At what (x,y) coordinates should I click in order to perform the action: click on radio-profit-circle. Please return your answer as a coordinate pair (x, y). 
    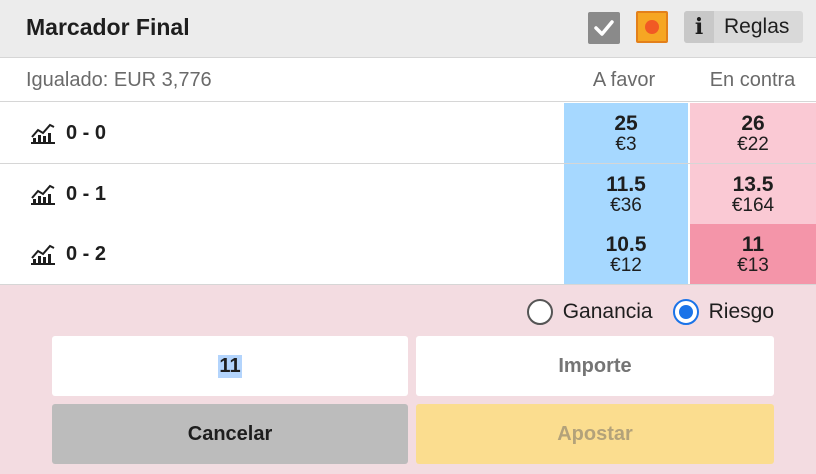
    Looking at the image, I should click on (539, 312).